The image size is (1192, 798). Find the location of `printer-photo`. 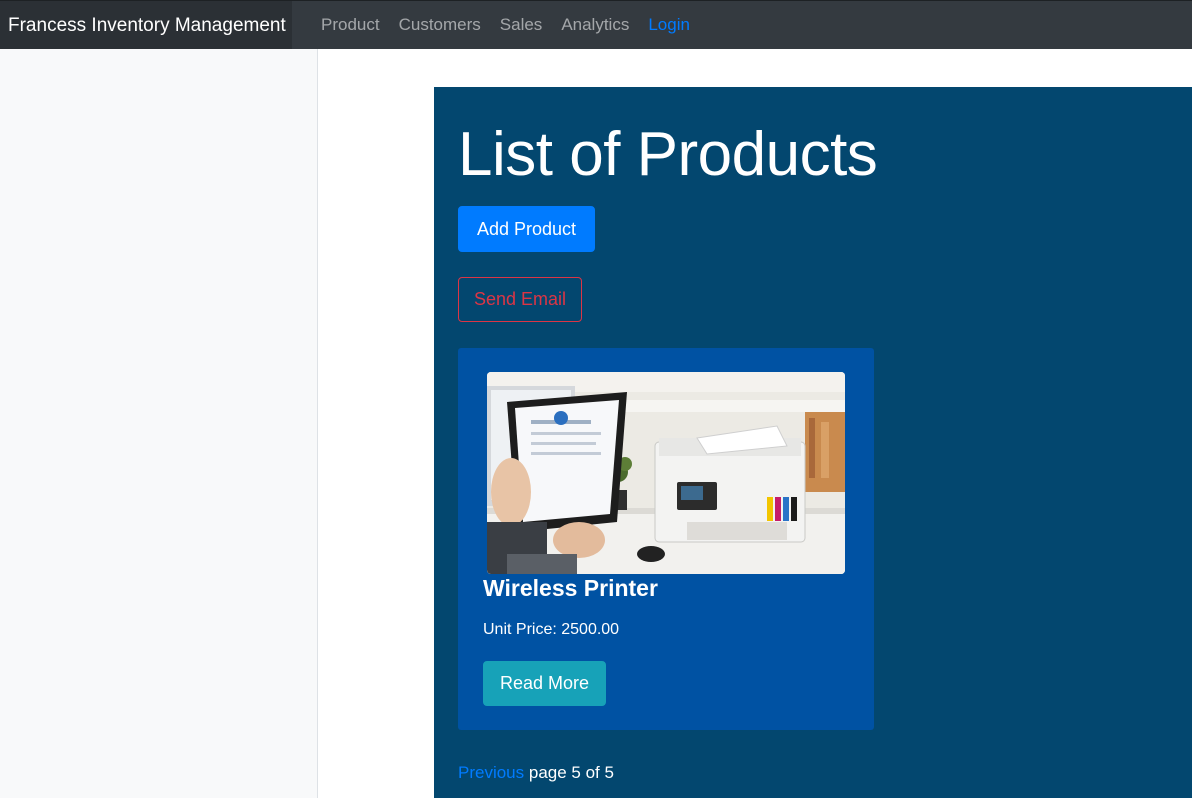

printer-photo is located at coordinates (666, 473).